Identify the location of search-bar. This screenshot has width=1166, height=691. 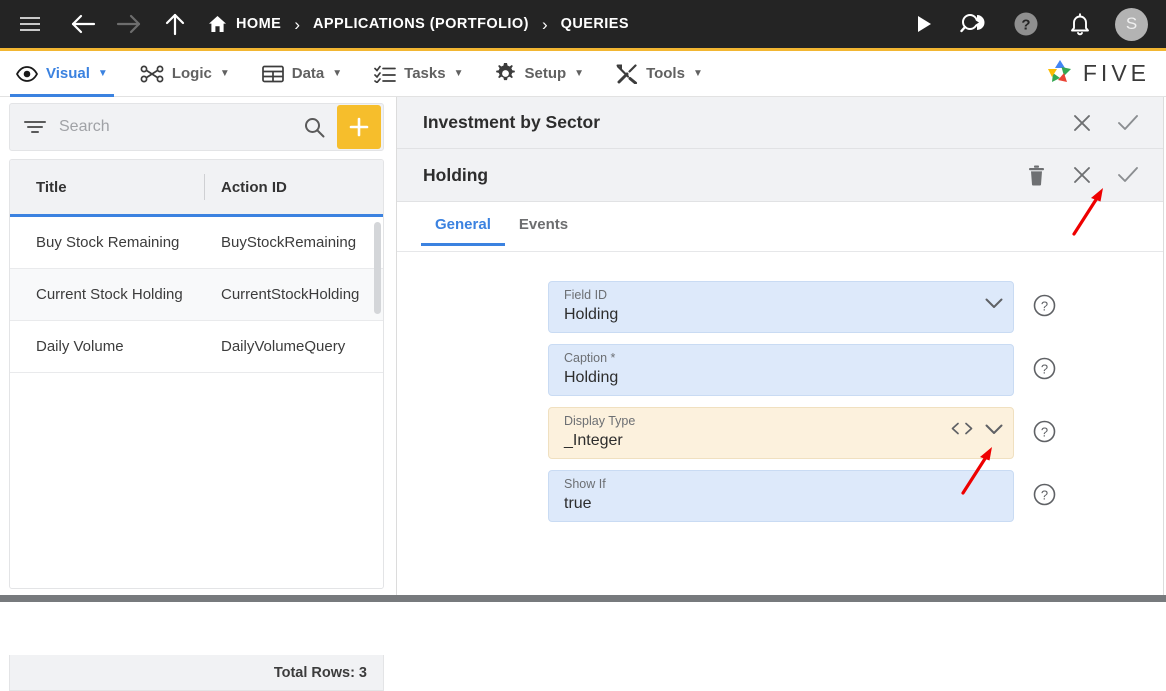
(196, 127).